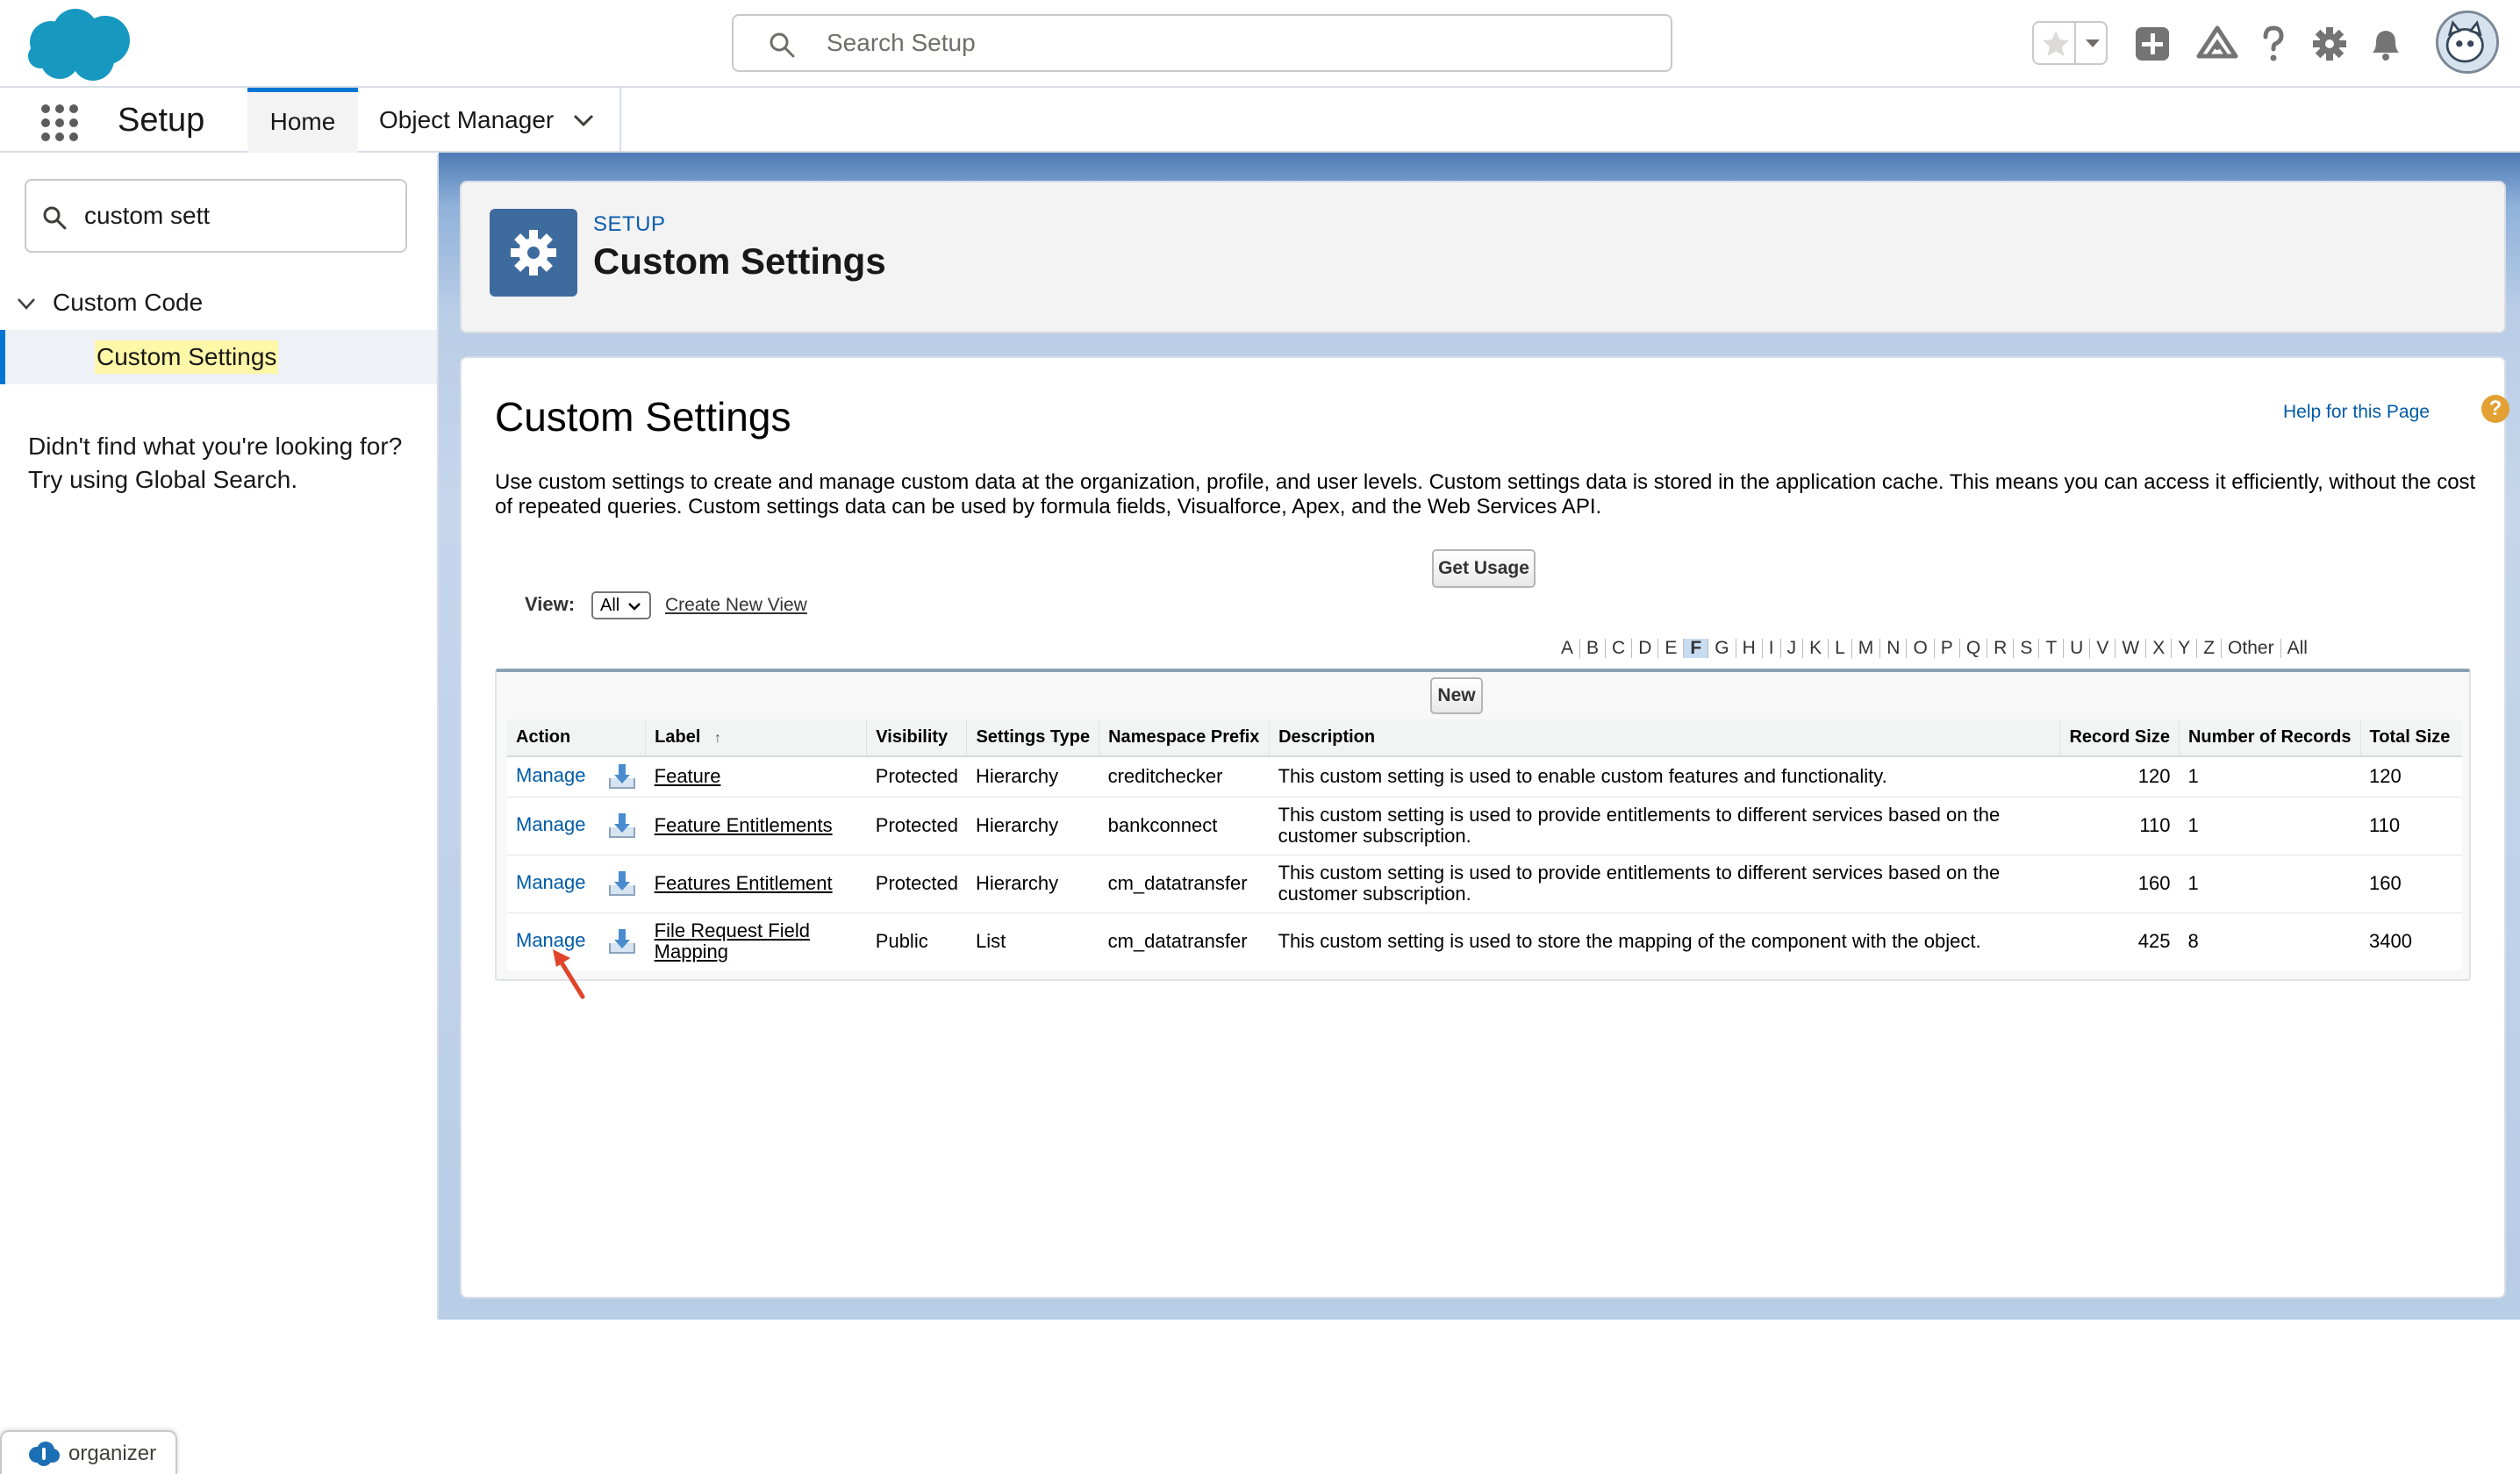  What do you see at coordinates (2131, 648) in the screenshot?
I see `alphabet-letter: W` at bounding box center [2131, 648].